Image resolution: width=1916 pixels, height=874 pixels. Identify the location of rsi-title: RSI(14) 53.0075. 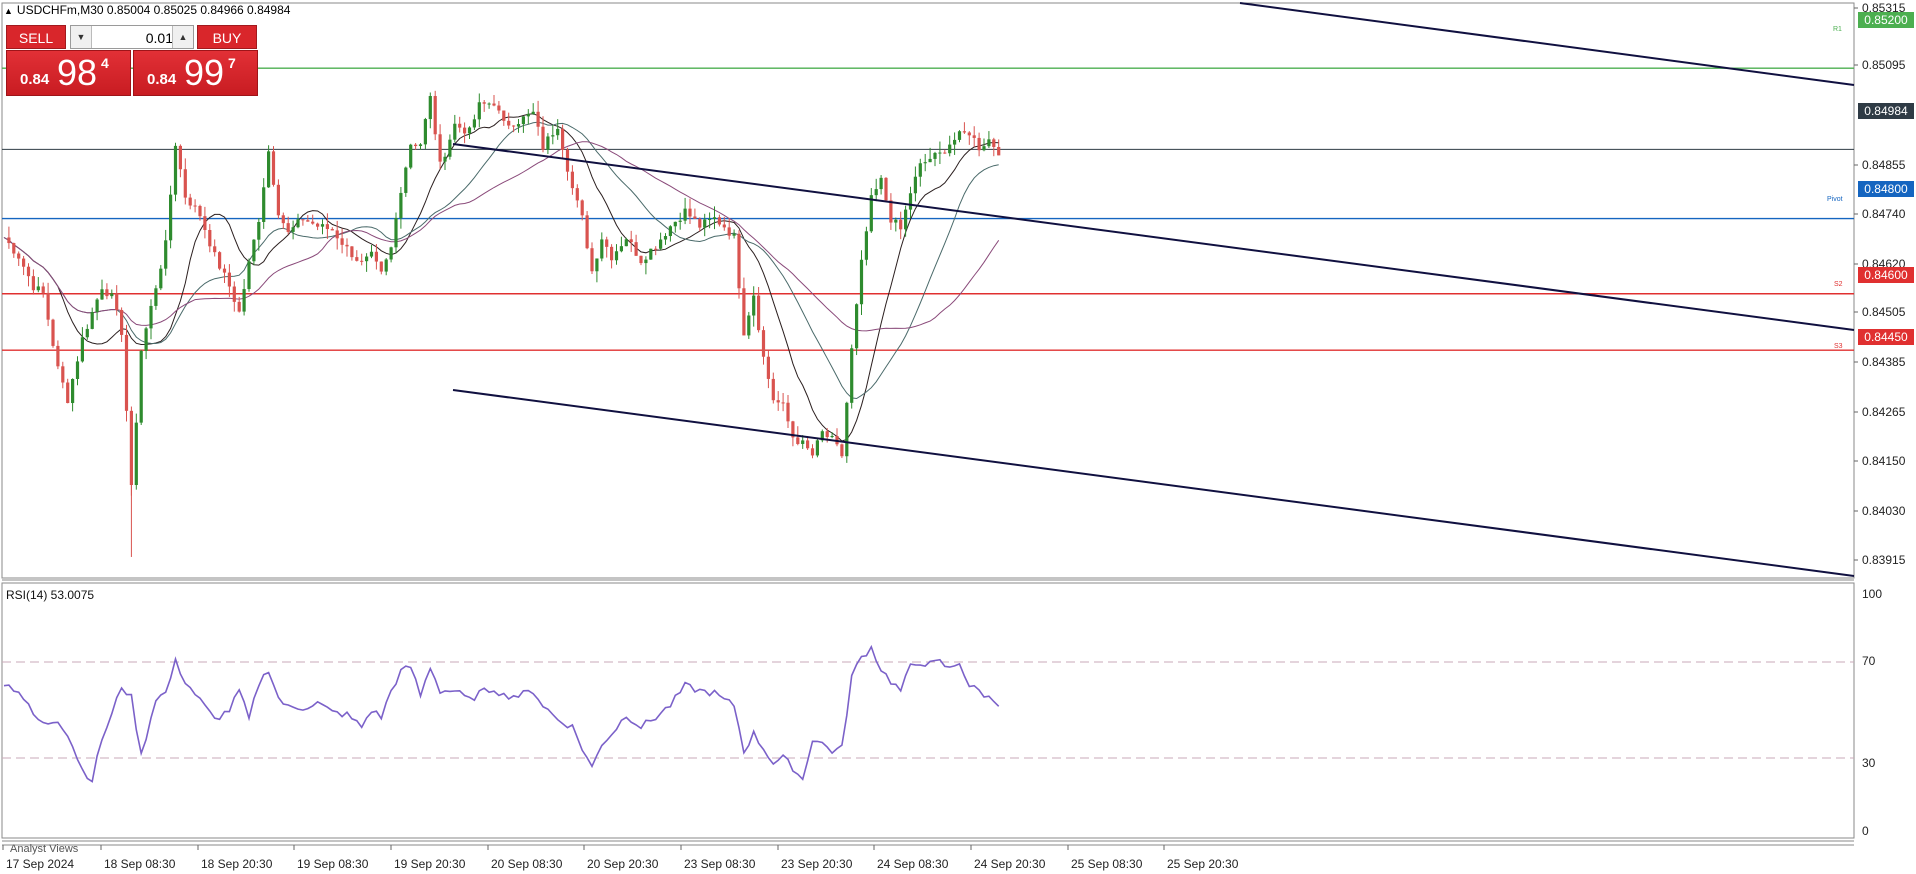
(50, 595).